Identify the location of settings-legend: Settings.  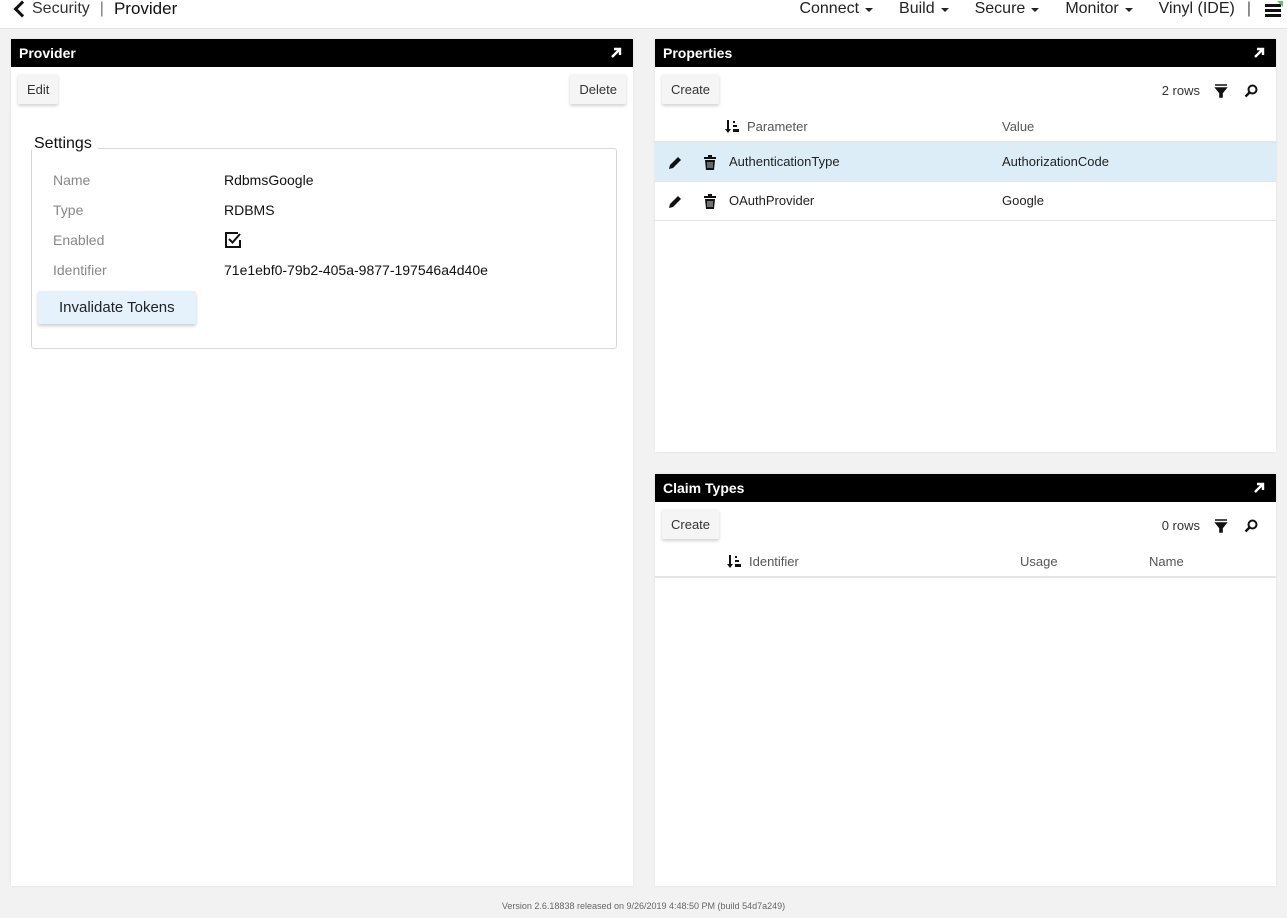
(65, 144).